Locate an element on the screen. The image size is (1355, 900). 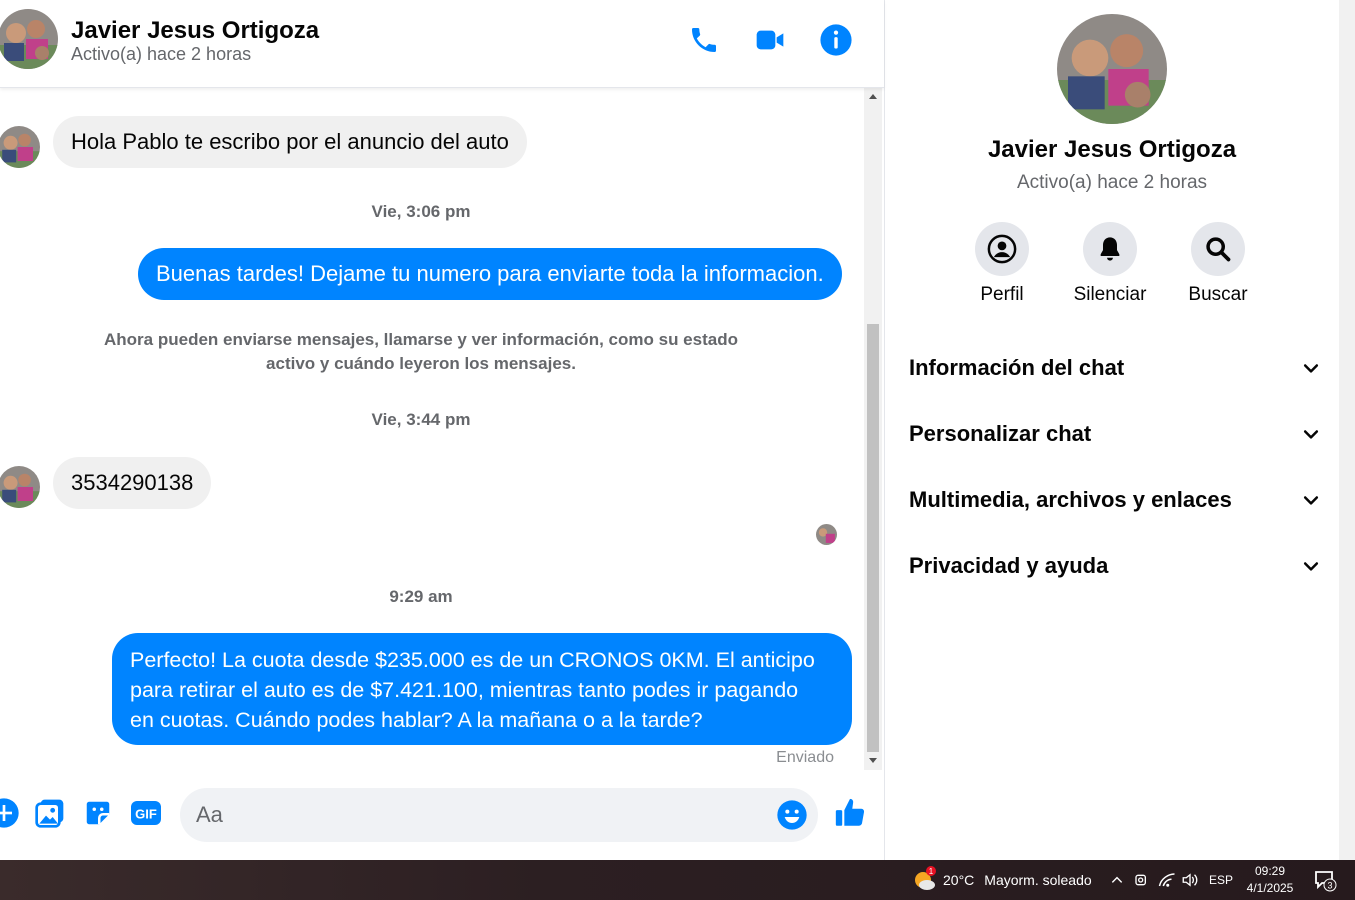
emoji-button is located at coordinates (792, 815).